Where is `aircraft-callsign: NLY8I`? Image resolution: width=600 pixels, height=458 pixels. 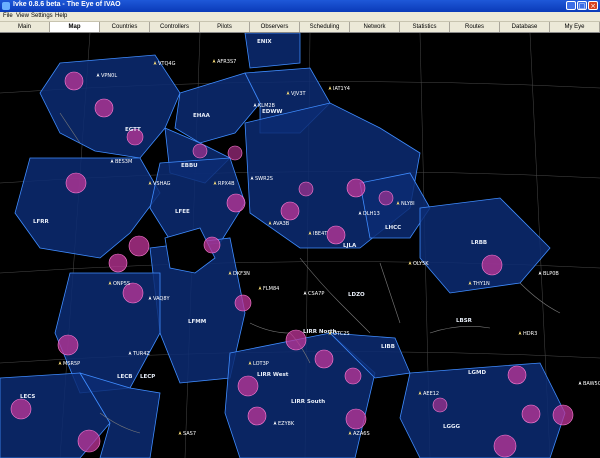
aircraft-callsign: NLY8I is located at coordinates (408, 204).